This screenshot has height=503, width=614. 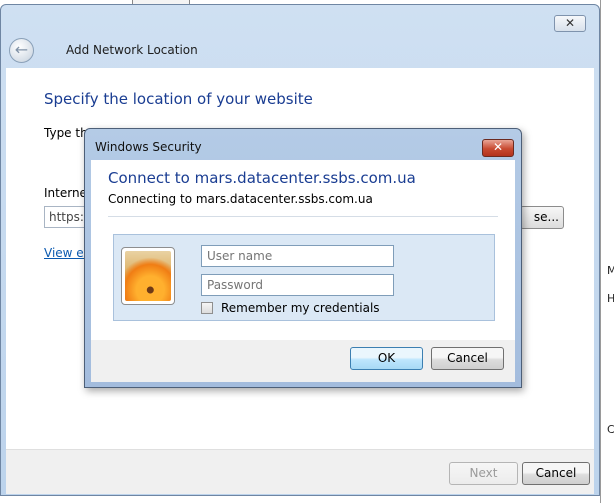 I want to click on dialog-title: Windows Security, so click(x=148, y=147).